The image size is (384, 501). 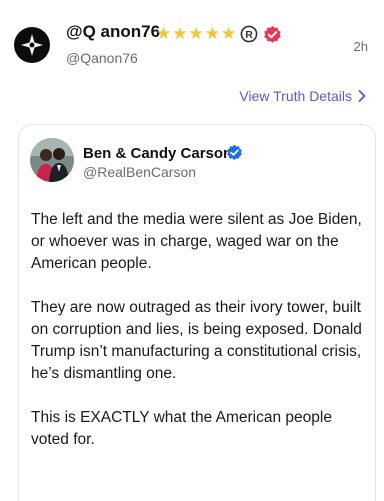 I want to click on registered-icon: R, so click(x=249, y=34).